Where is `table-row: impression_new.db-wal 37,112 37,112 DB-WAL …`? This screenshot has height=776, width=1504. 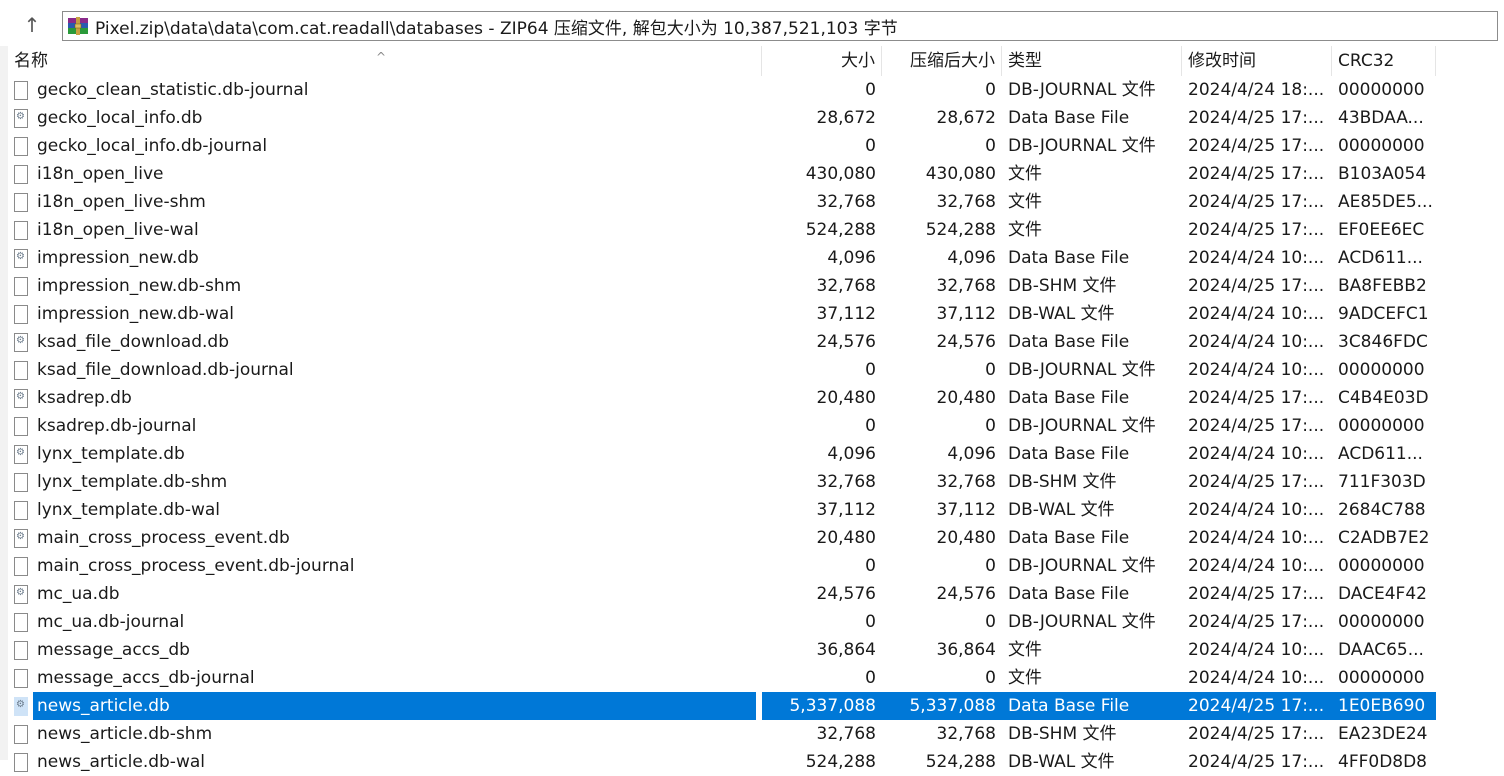
table-row: impression_new.db-wal 37,112 37,112 DB-WAL … is located at coordinates (756, 314).